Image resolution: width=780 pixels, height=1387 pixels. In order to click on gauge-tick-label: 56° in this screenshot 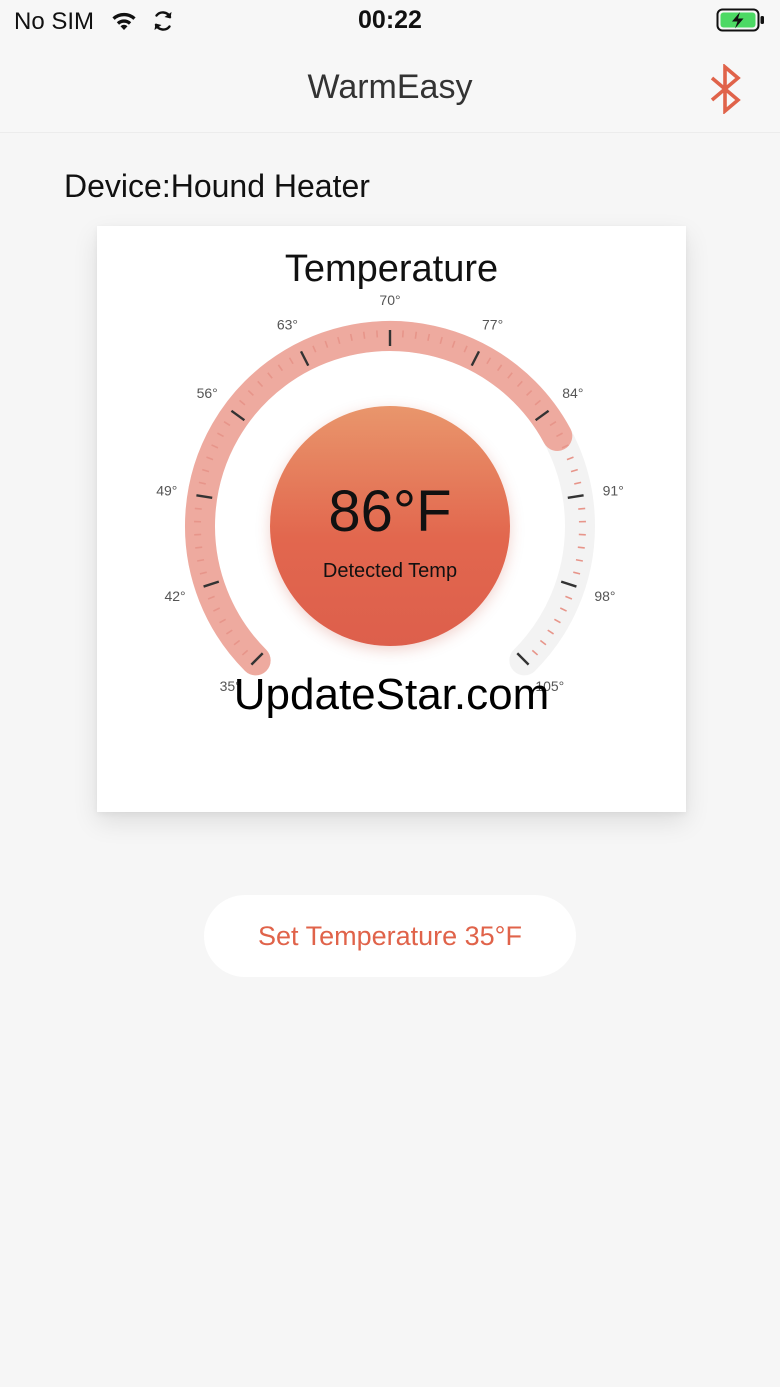, I will do `click(207, 393)`.